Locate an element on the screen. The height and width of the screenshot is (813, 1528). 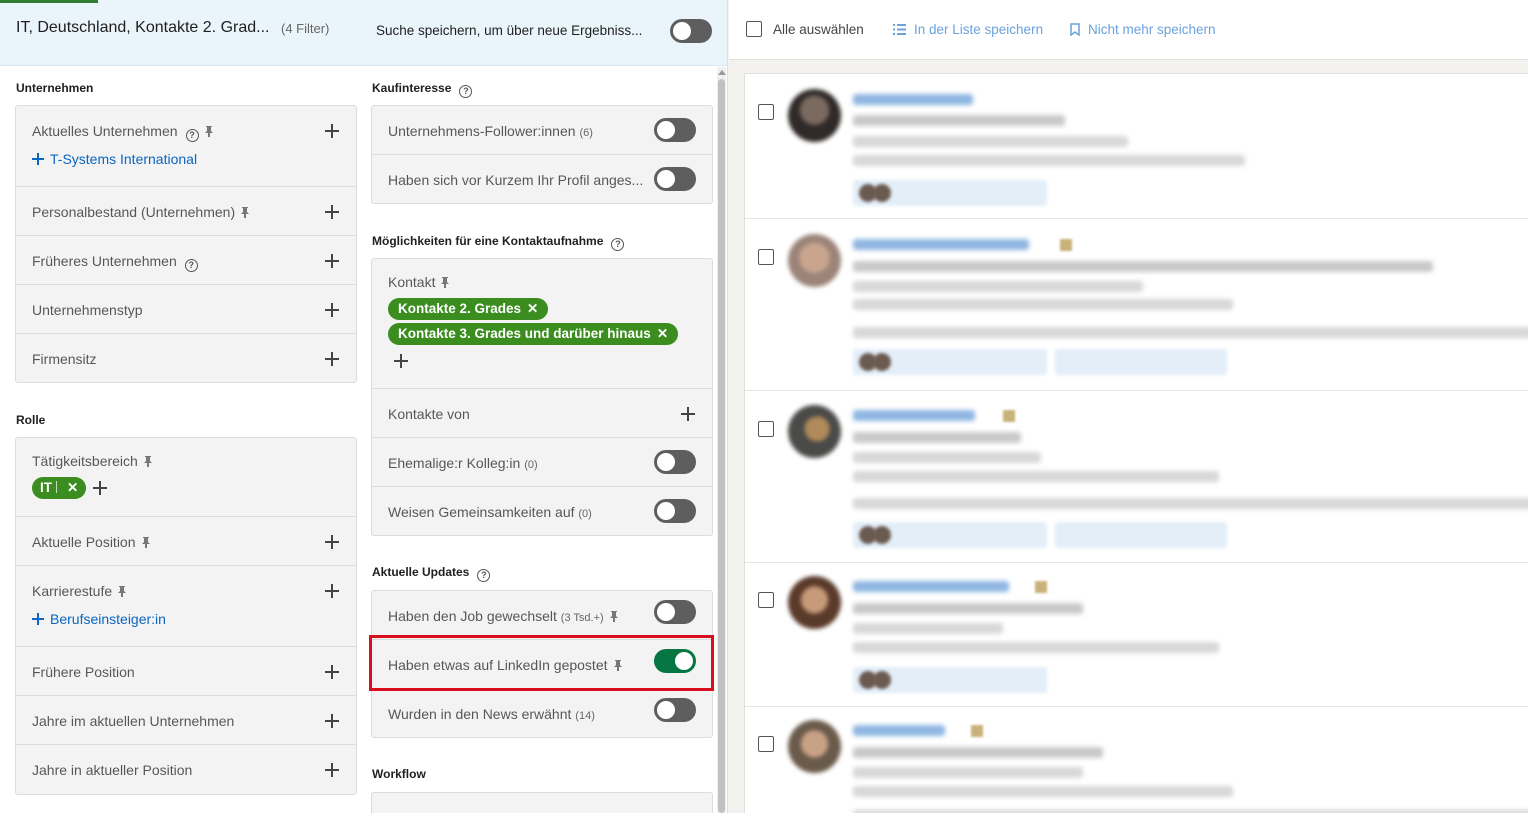
filter-row-fruehere-position: Frühere Position is located at coordinates (186, 671).